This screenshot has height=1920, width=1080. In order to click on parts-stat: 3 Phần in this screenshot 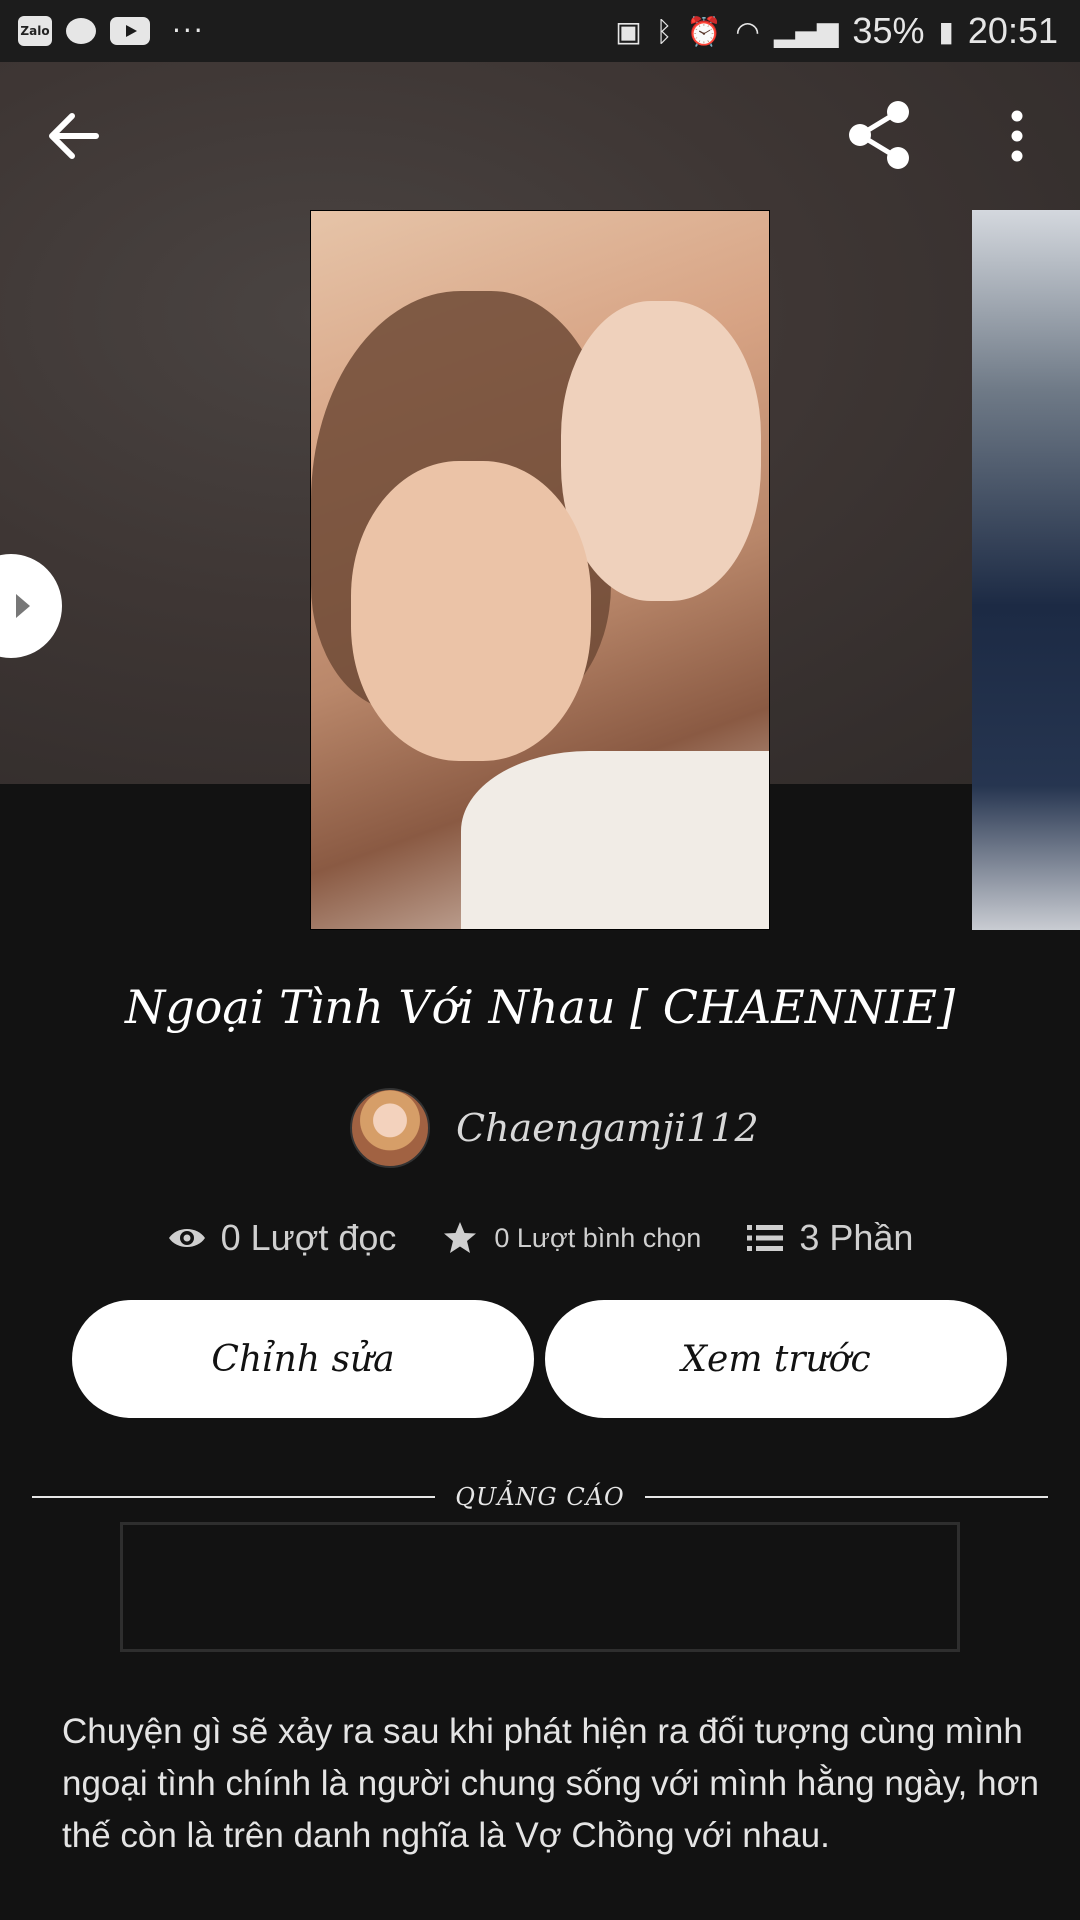, I will do `click(829, 1238)`.